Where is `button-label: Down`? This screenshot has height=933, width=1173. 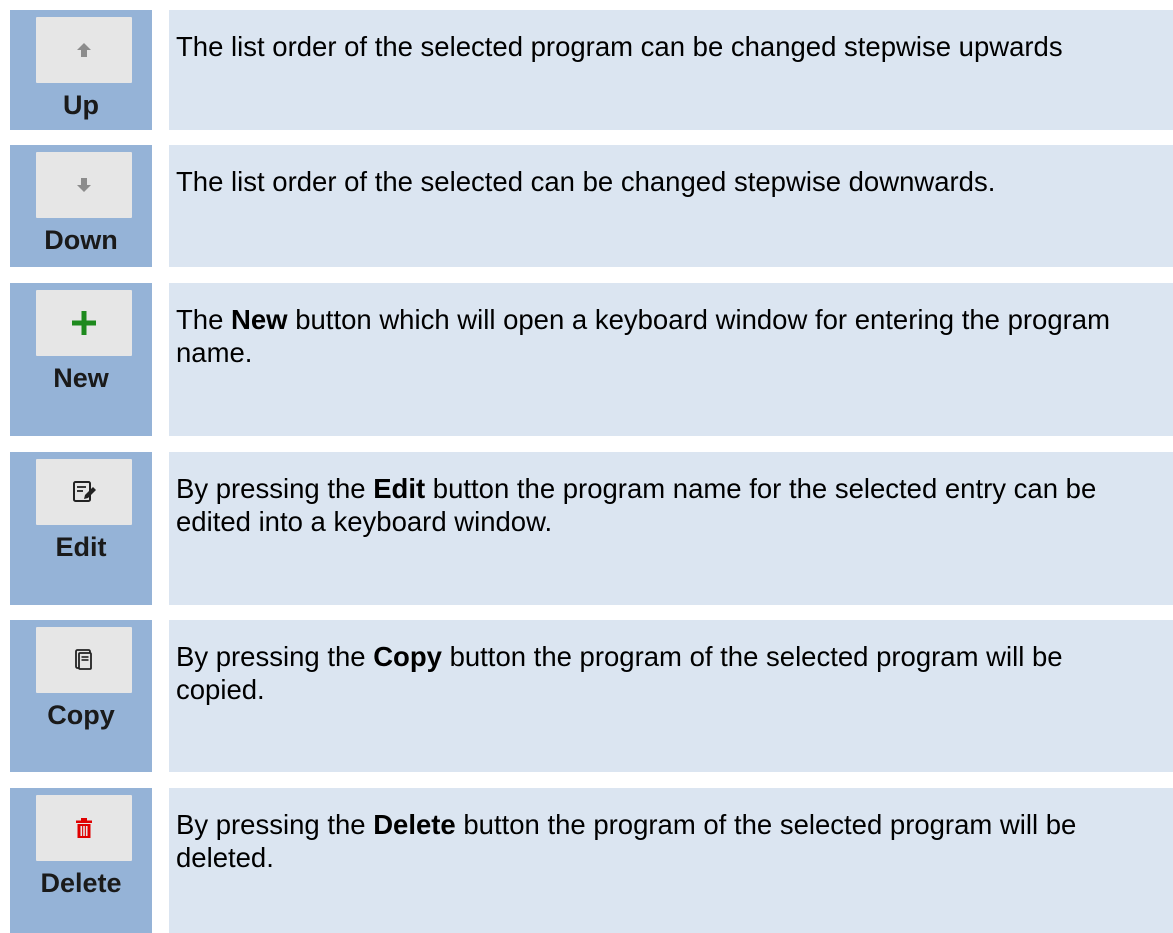 button-label: Down is located at coordinates (81, 240).